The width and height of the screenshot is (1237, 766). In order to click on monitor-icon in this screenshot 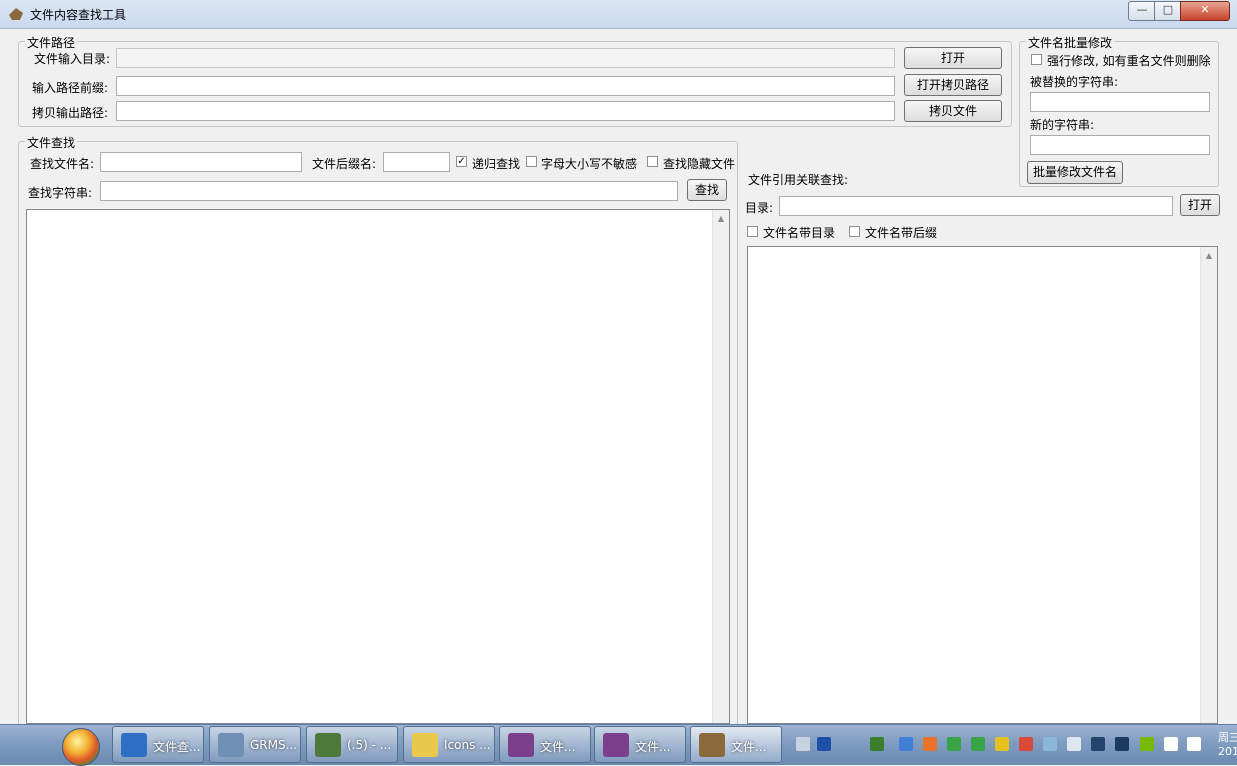, I will do `click(1098, 744)`.